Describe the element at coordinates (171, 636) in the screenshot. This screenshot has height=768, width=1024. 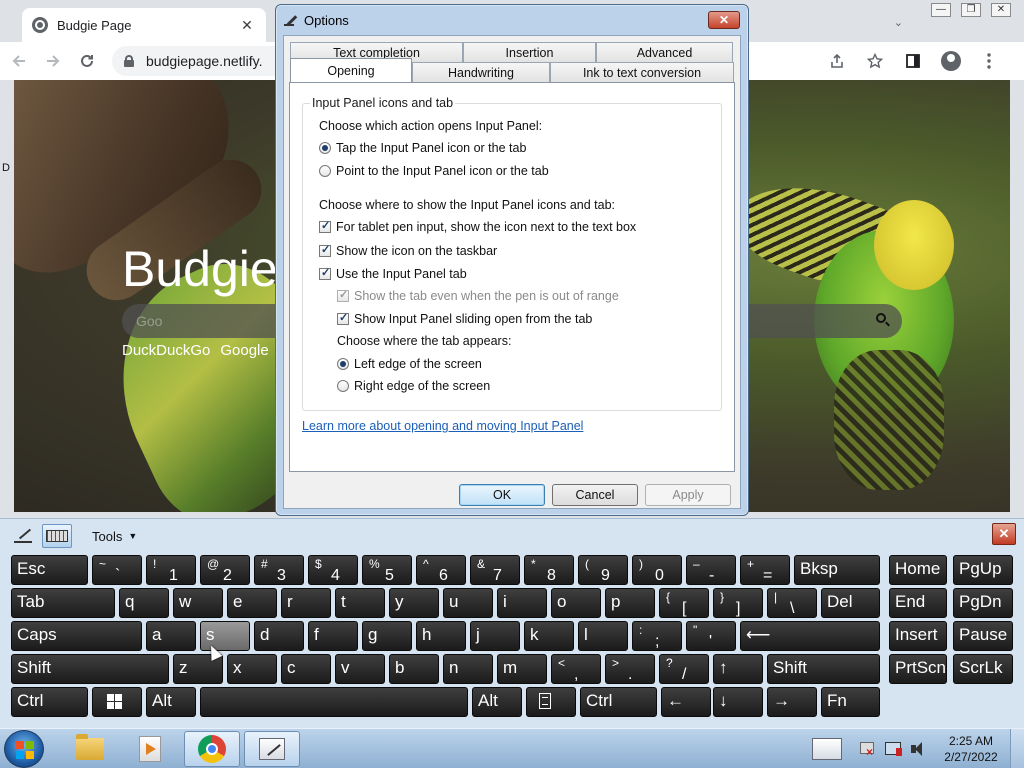
I see `key-a: a` at that location.